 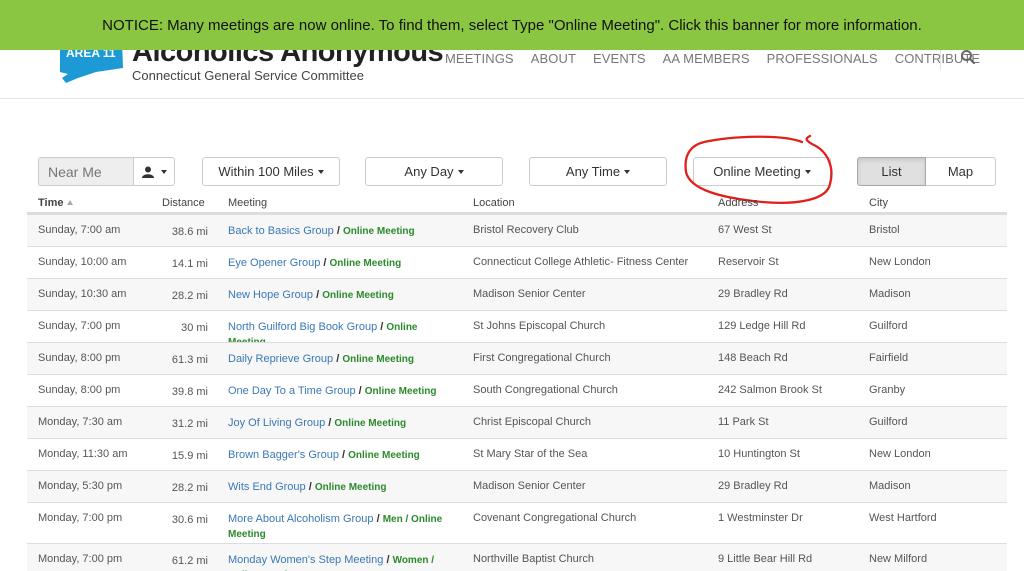 I want to click on meeting-link: Eye Opener Group, so click(x=274, y=263).